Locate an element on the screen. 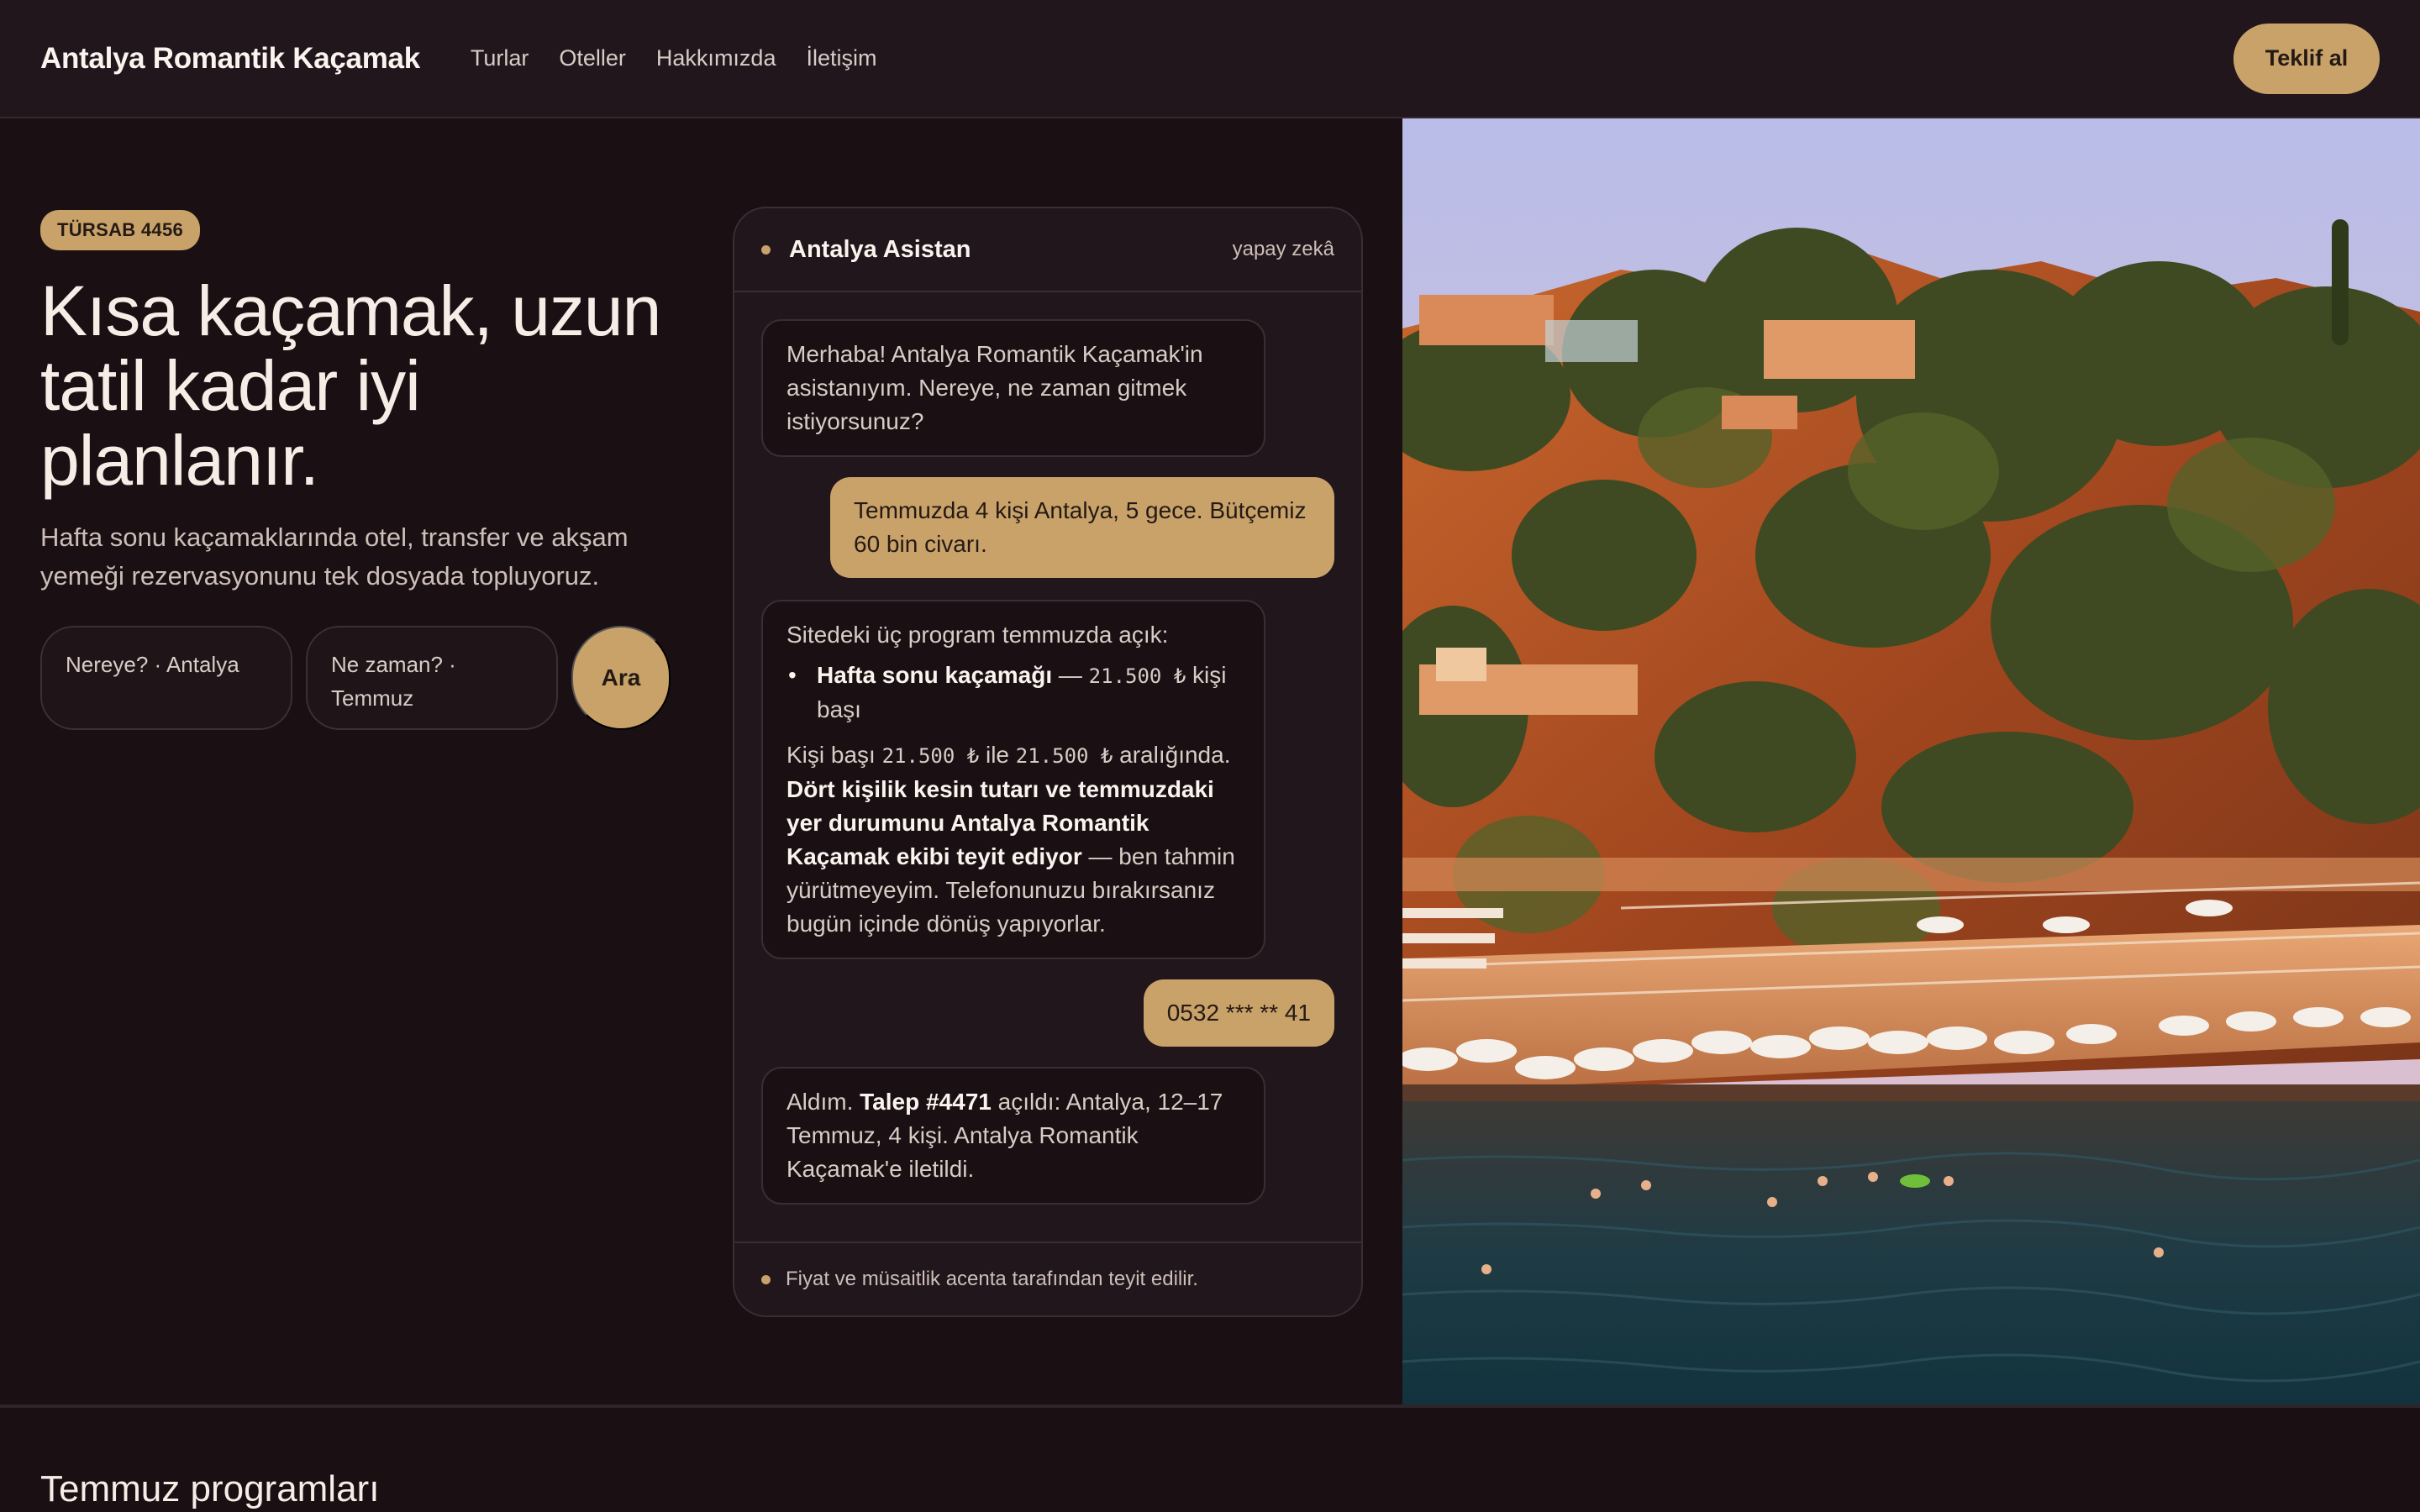 The image size is (2420, 1512). list-item: Hafta sonu kaçamağı — 21.500 ₺ kişi başı is located at coordinates (1013, 693).